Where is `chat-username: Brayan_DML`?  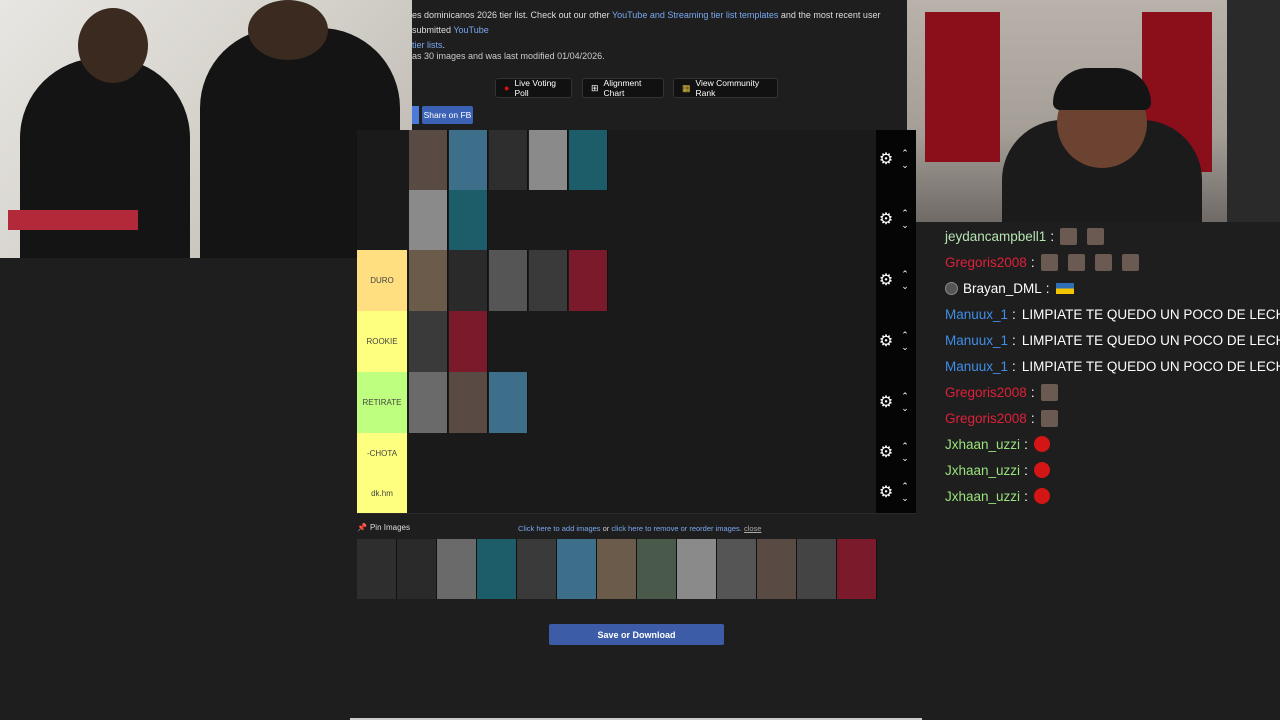 chat-username: Brayan_DML is located at coordinates (1002, 288).